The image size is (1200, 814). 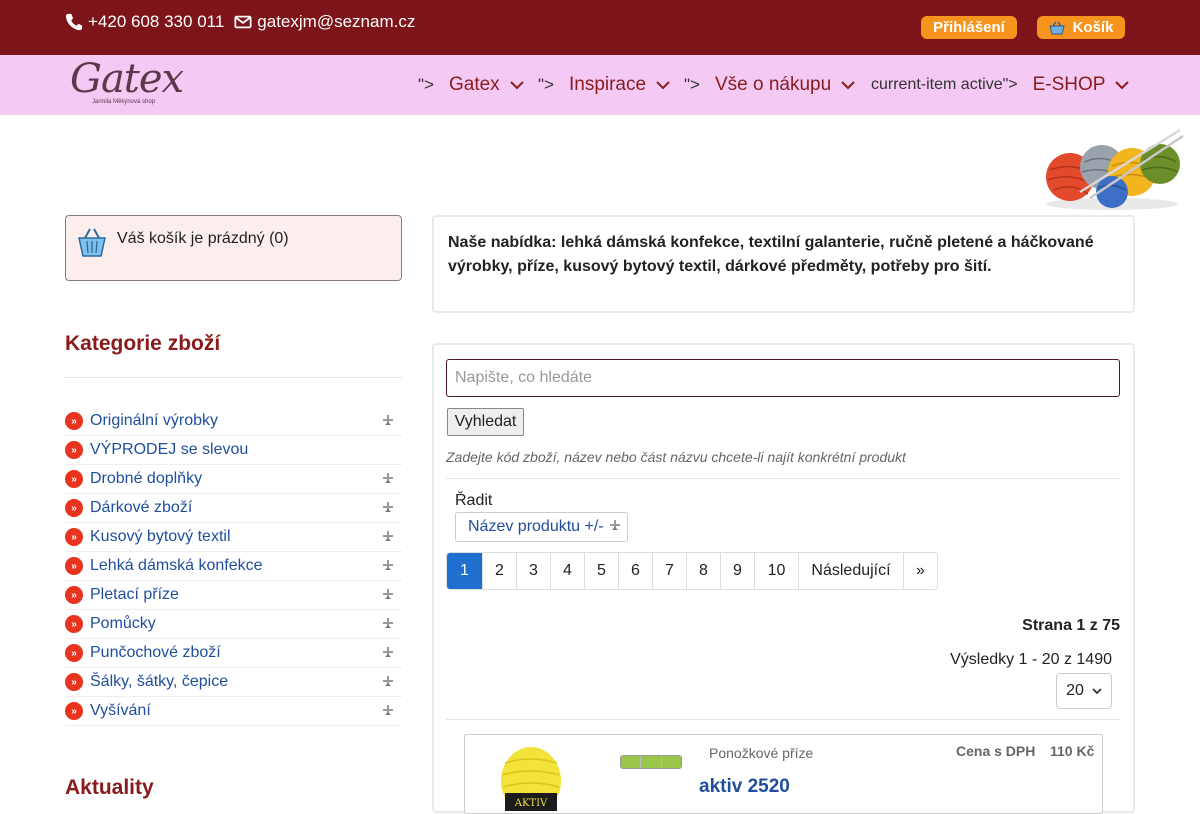 I want to click on page-link-9: 9, so click(x=738, y=571).